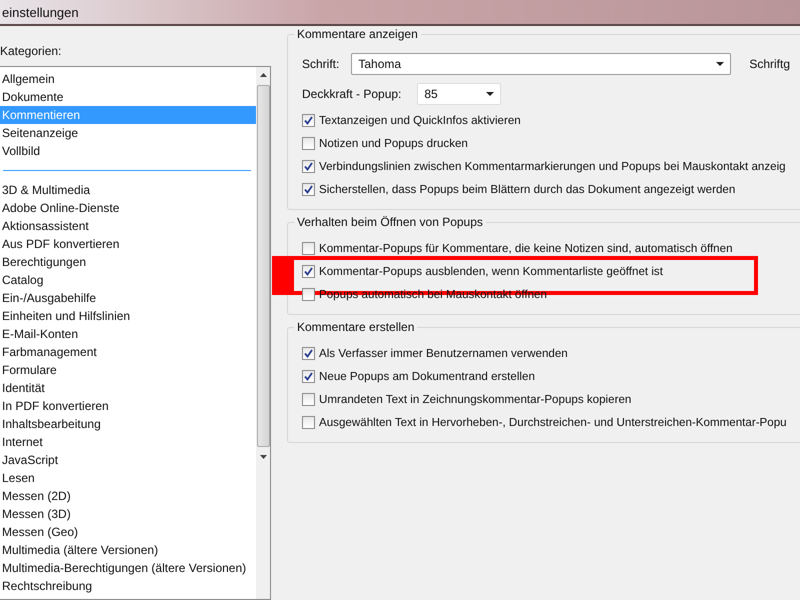 Image resolution: width=800 pixels, height=600 pixels. What do you see at coordinates (443, 353) in the screenshot?
I see `checkbox-label: Als Verfasser immer Benutzernamen verwenden` at bounding box center [443, 353].